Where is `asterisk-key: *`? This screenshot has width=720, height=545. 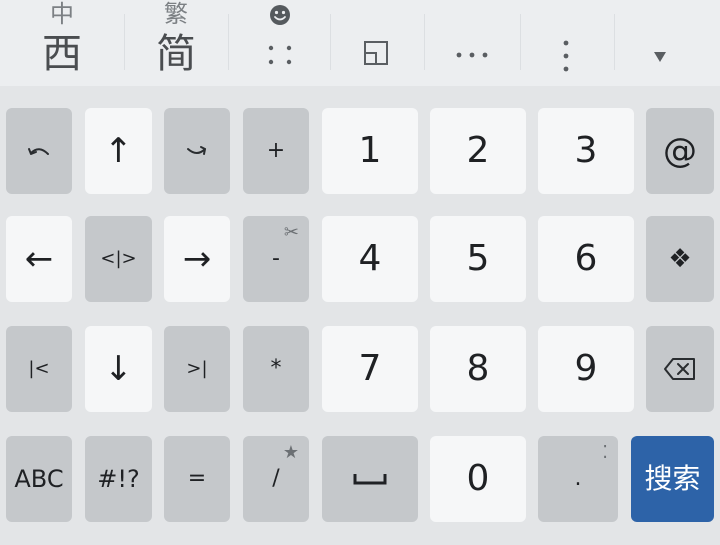 asterisk-key: * is located at coordinates (276, 369).